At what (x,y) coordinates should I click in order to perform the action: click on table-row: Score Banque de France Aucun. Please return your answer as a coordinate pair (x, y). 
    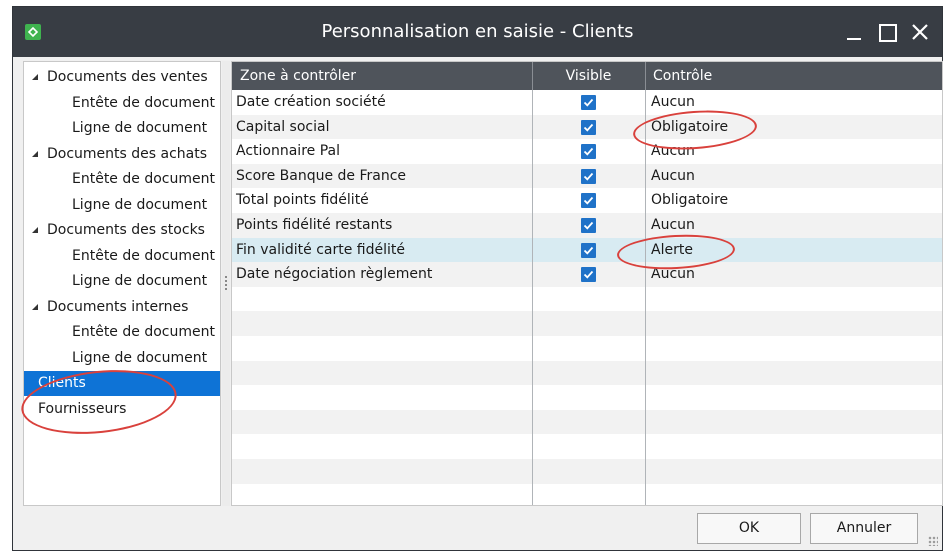
    Looking at the image, I should click on (587, 176).